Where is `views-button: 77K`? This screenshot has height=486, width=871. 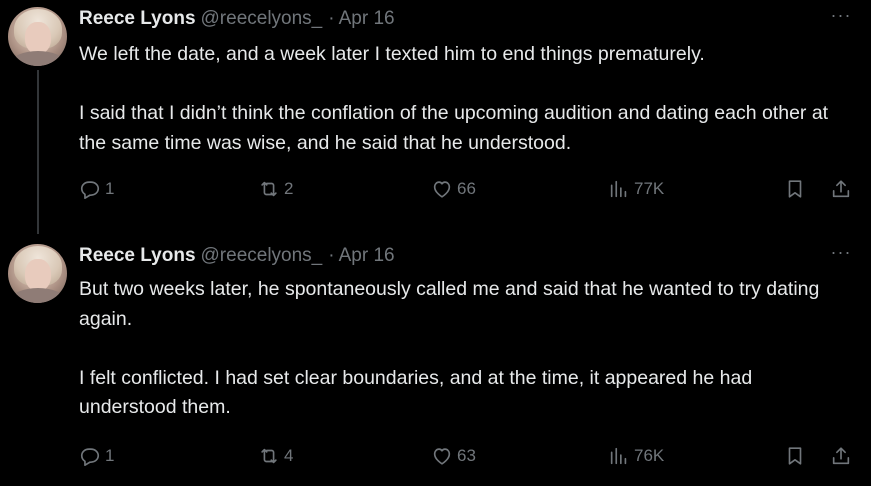
views-button: 77K is located at coordinates (636, 189).